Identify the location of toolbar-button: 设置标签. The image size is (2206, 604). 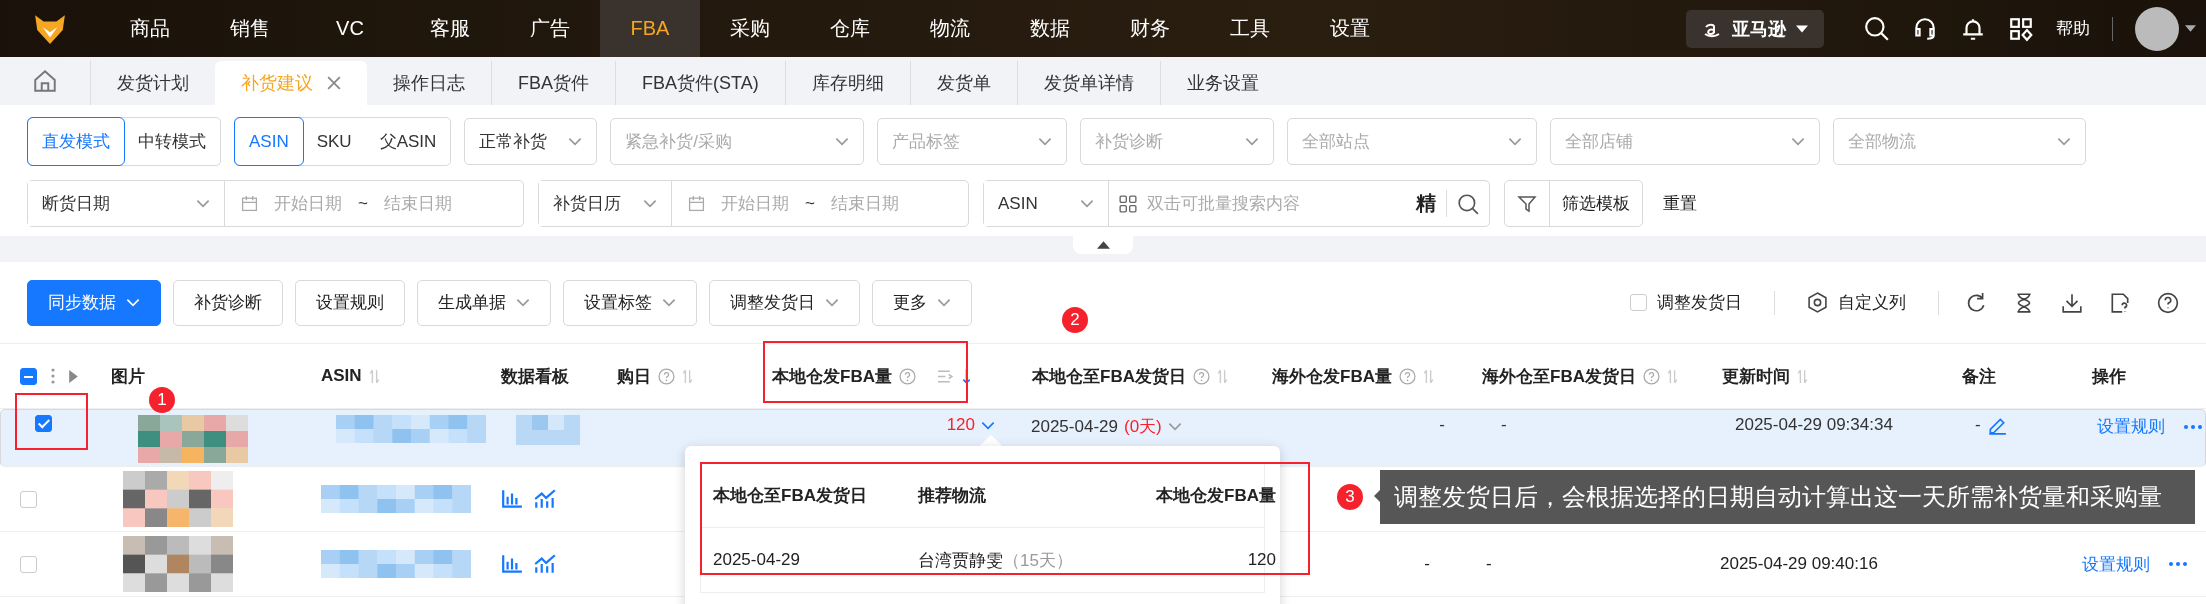
(630, 302).